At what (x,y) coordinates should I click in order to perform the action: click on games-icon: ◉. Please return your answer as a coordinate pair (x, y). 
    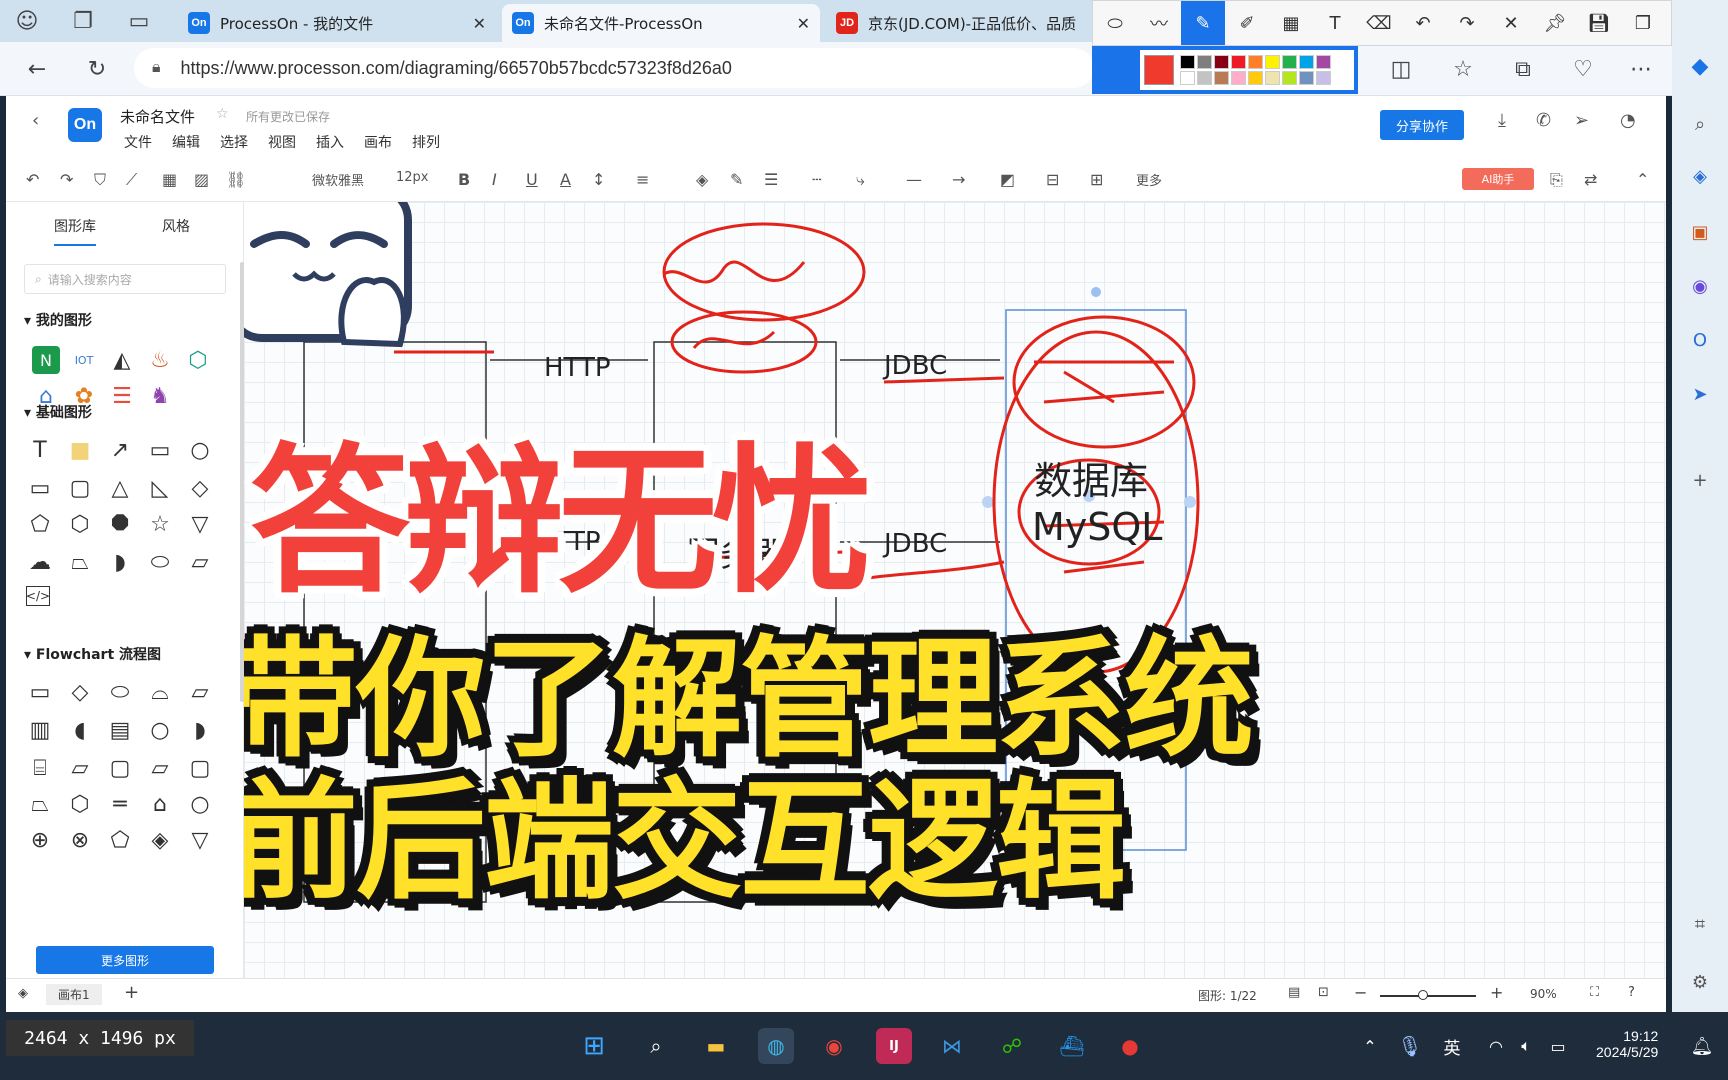
    Looking at the image, I should click on (1700, 286).